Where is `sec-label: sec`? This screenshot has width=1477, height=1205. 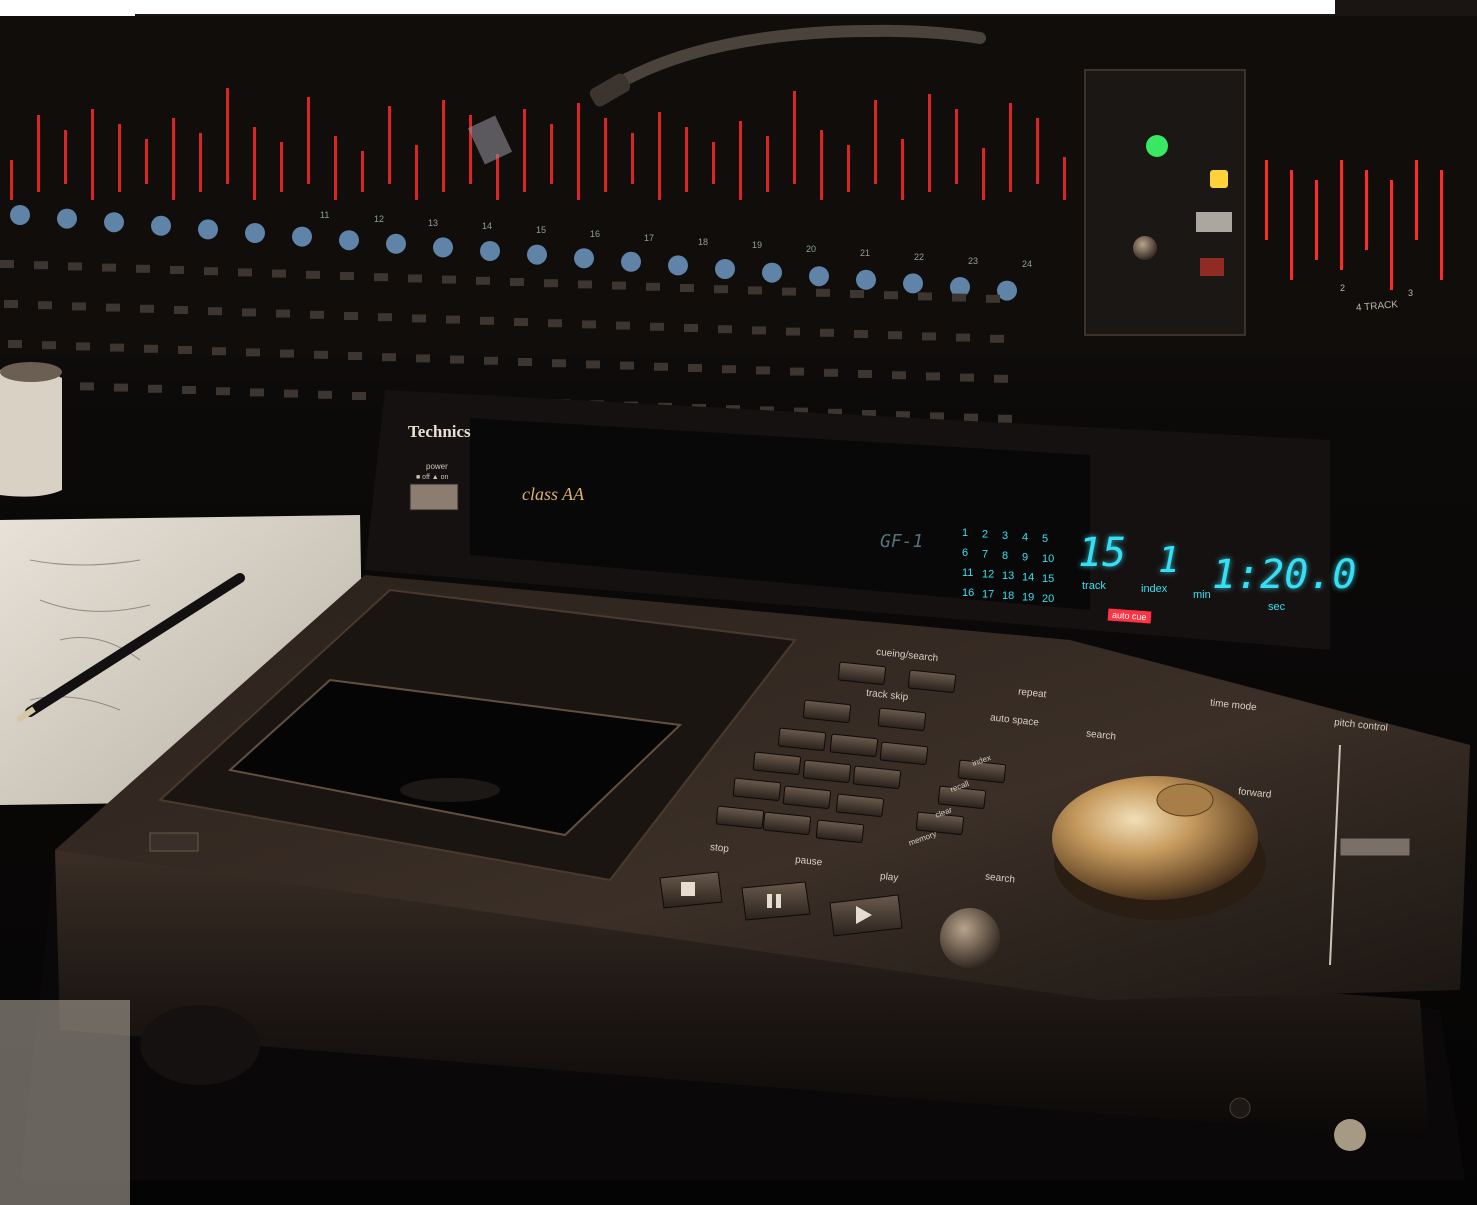 sec-label: sec is located at coordinates (1277, 607).